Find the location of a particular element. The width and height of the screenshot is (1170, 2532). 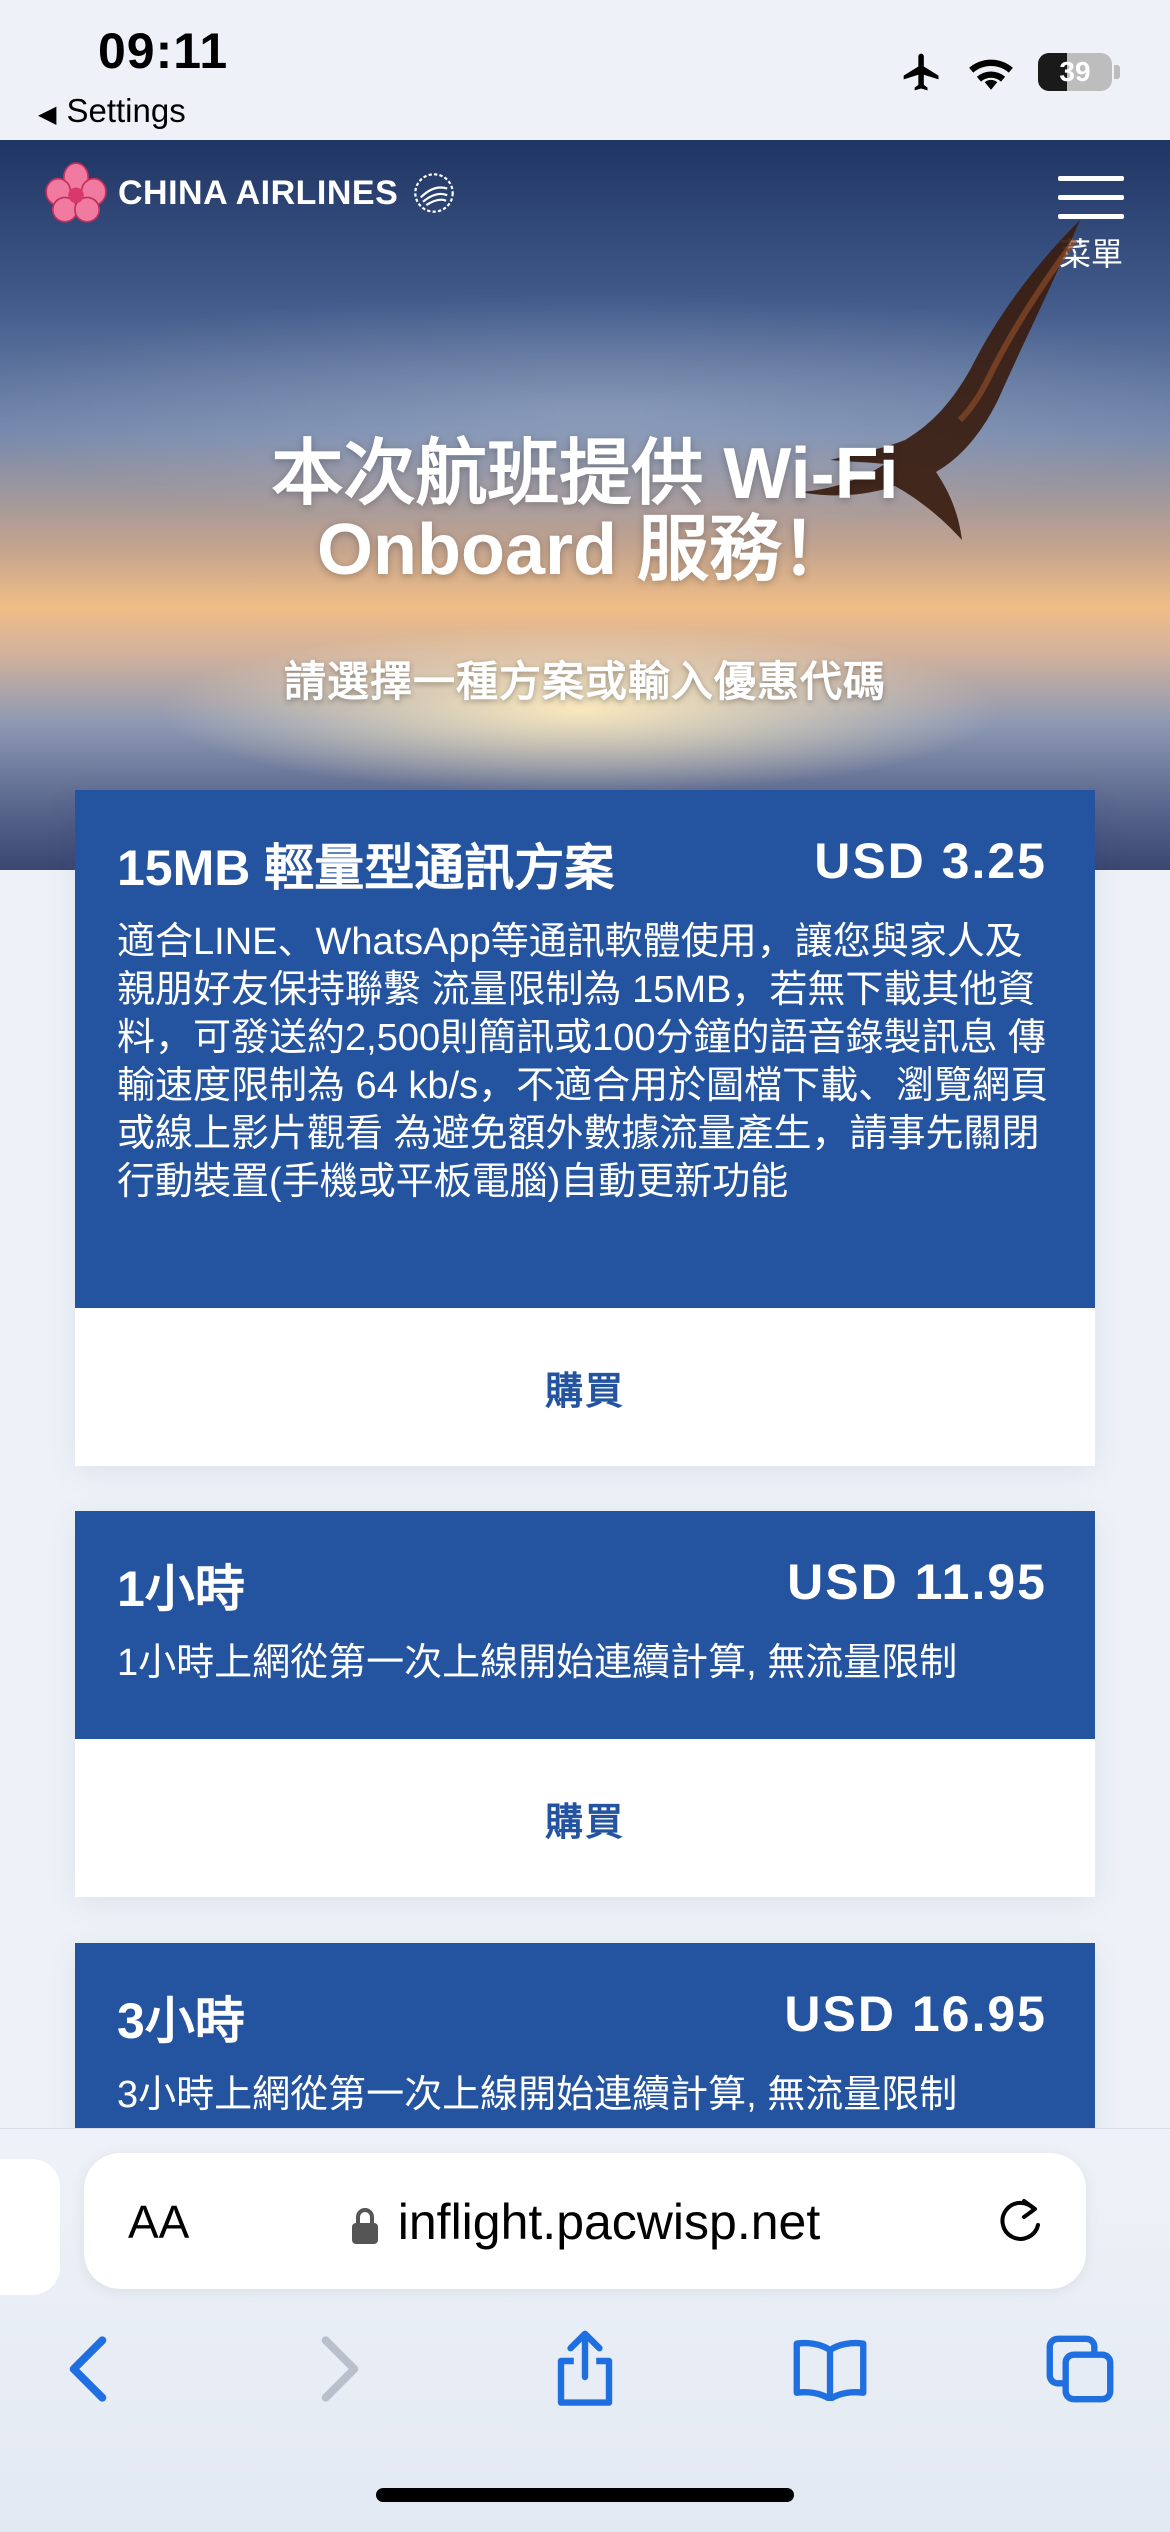

back-button is located at coordinates (88, 2369).